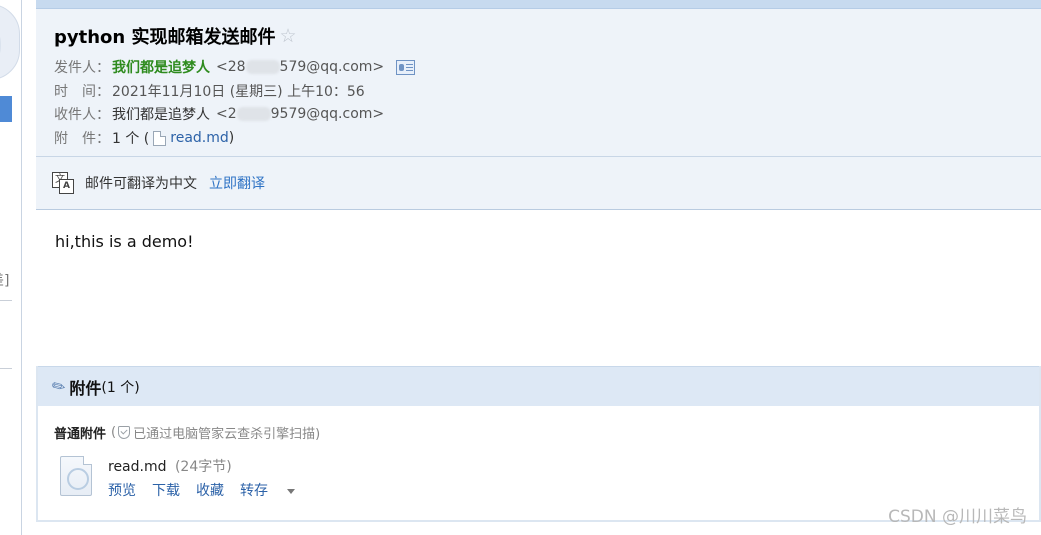  What do you see at coordinates (199, 138) in the screenshot?
I see `attachment-file-link: read.md` at bounding box center [199, 138].